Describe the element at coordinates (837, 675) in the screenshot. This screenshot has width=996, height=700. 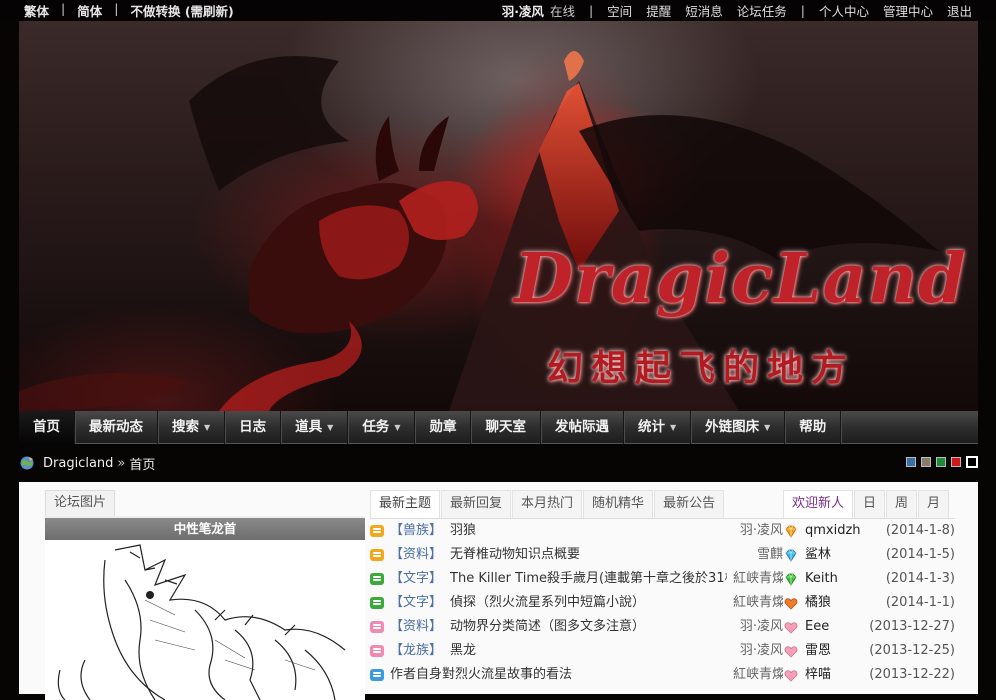
I see `new-member-name-link: 梓喵` at that location.